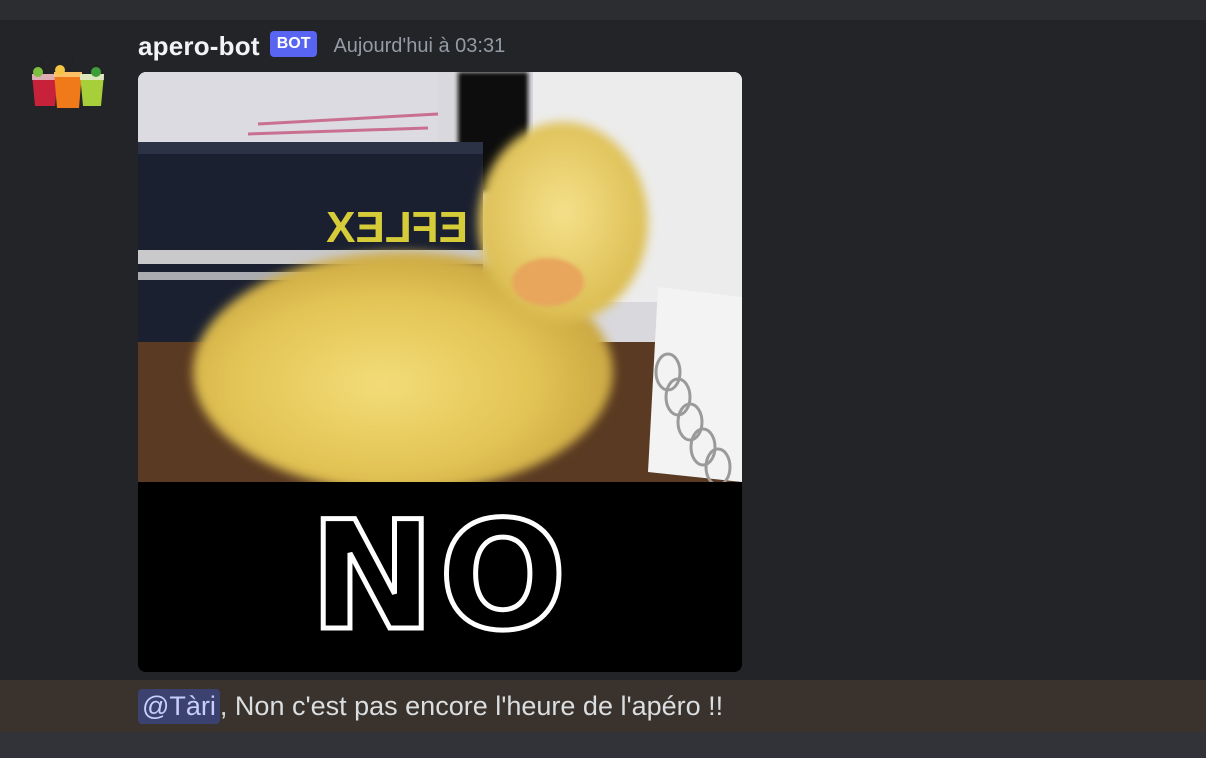  Describe the element at coordinates (419, 46) in the screenshot. I see `timestamp: Aujourd'hui à 03:31` at that location.